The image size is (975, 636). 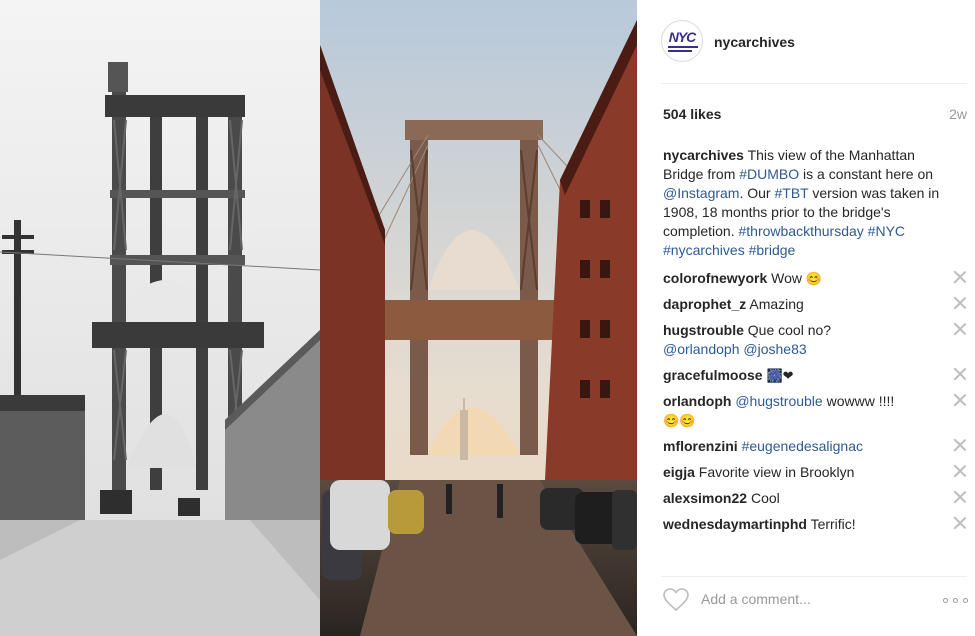 I want to click on comment-item: eigja Favorite view in Brooklyn, so click(x=816, y=472).